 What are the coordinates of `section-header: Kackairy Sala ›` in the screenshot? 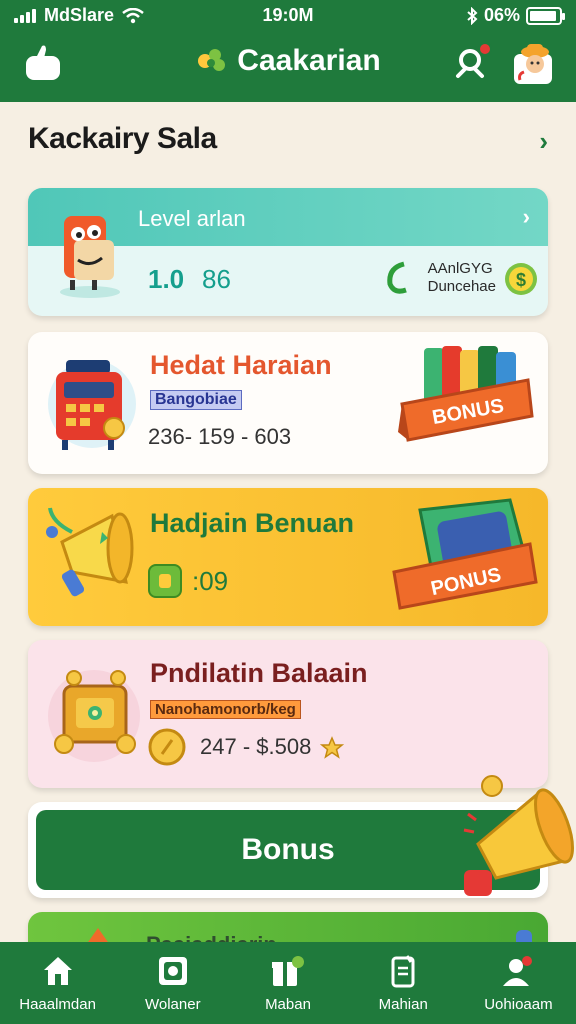 It's located at (288, 142).